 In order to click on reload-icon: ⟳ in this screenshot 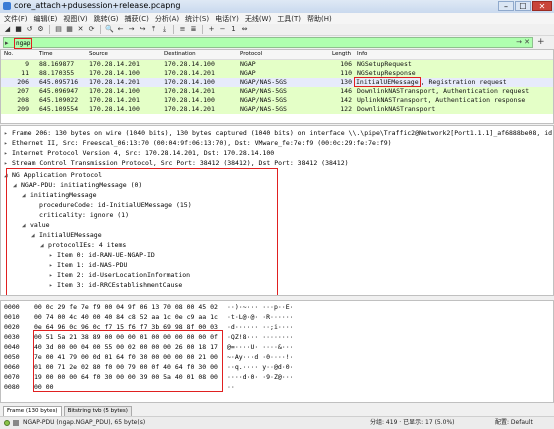, I will do `click(91, 29)`.